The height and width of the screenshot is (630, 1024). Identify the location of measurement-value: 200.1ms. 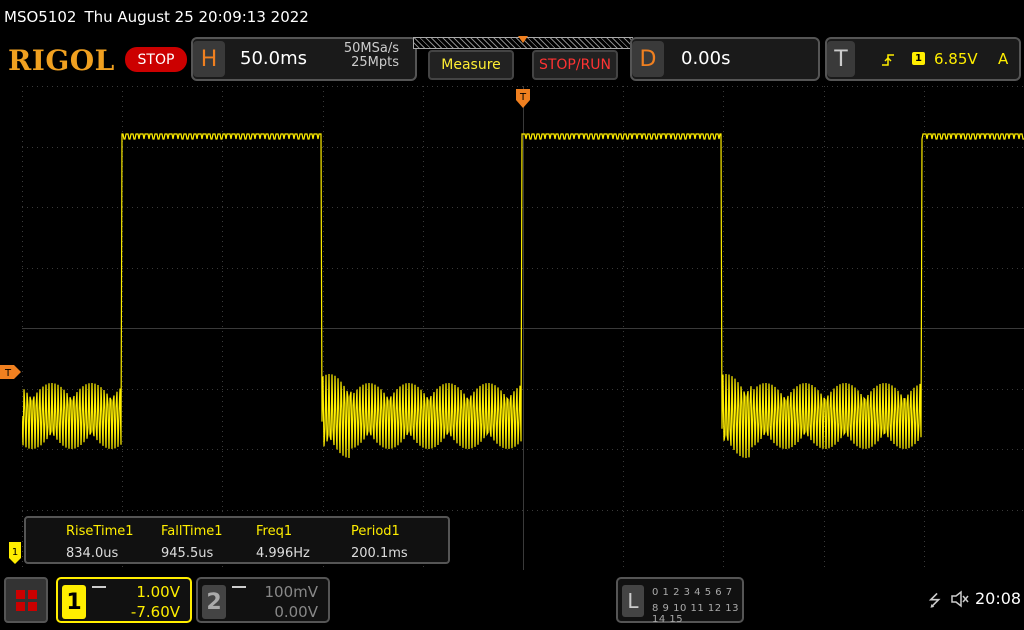
(379, 553).